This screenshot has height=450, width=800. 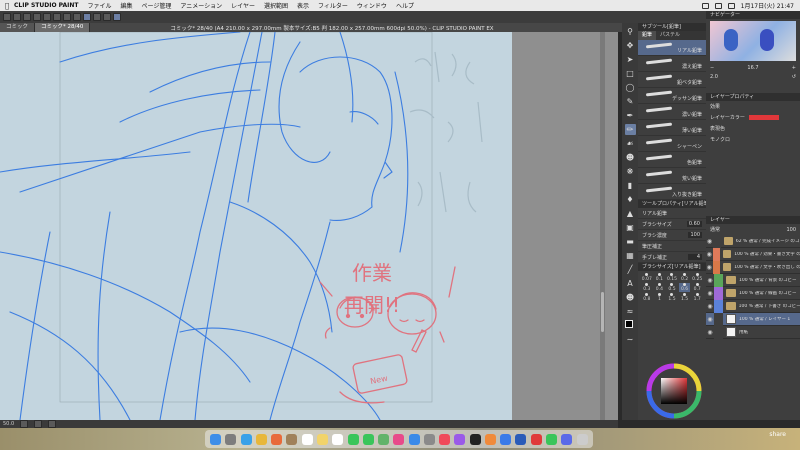 I want to click on object-tool-icon: ➤, so click(x=630, y=59).